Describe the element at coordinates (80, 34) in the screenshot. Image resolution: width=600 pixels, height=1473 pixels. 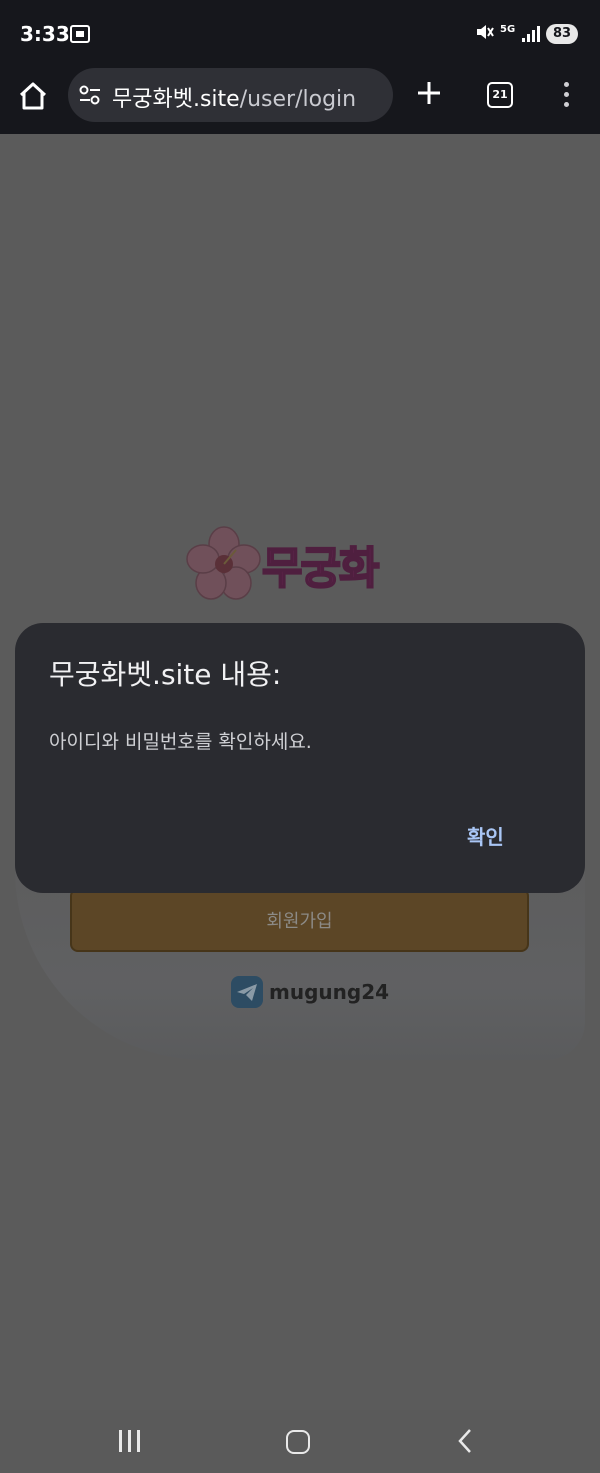
I see `screen-record-icon` at that location.